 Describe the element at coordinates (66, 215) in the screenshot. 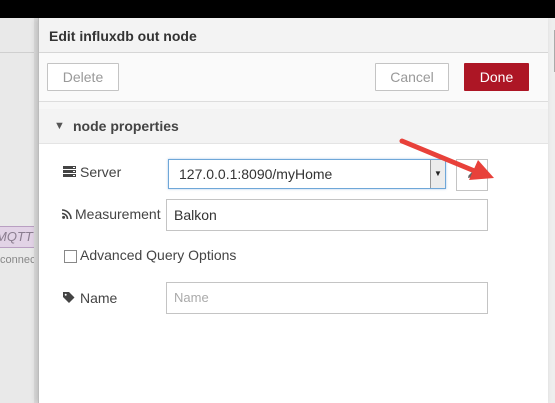

I see `rss-icon` at that location.